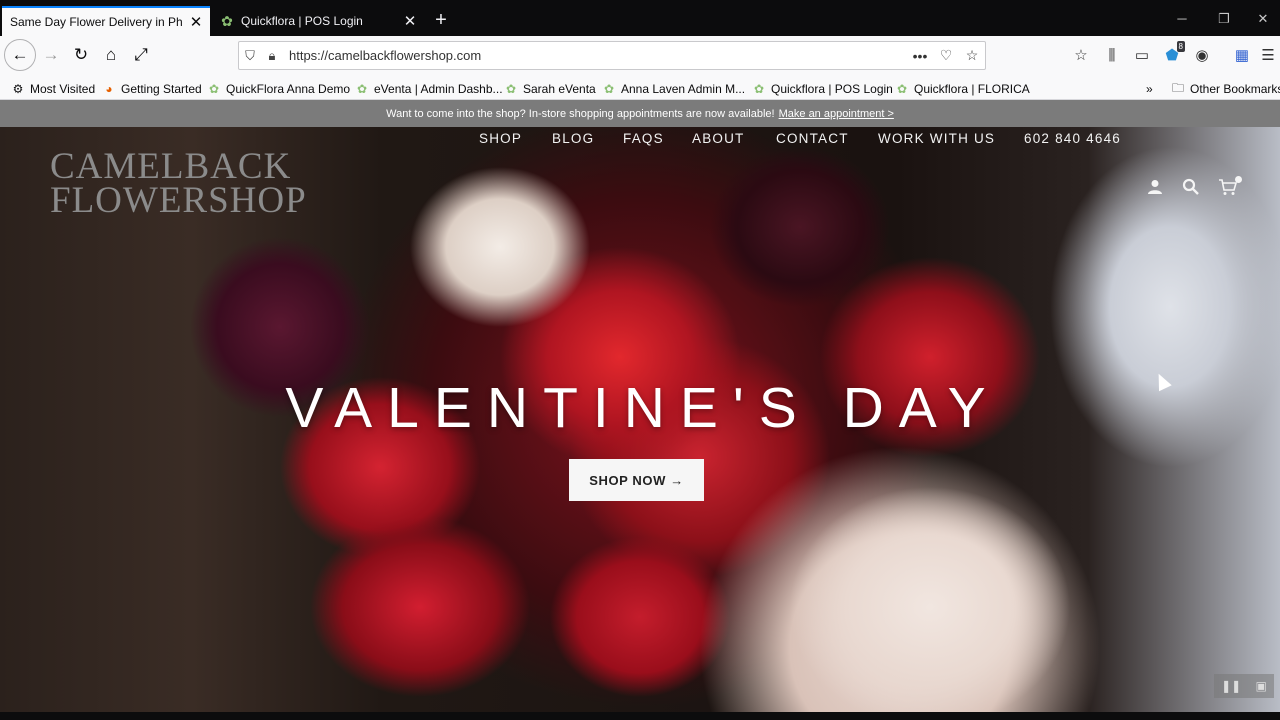 The image size is (1280, 720). Describe the element at coordinates (1081, 55) in the screenshot. I see `reading-list-icon: ☆` at that location.